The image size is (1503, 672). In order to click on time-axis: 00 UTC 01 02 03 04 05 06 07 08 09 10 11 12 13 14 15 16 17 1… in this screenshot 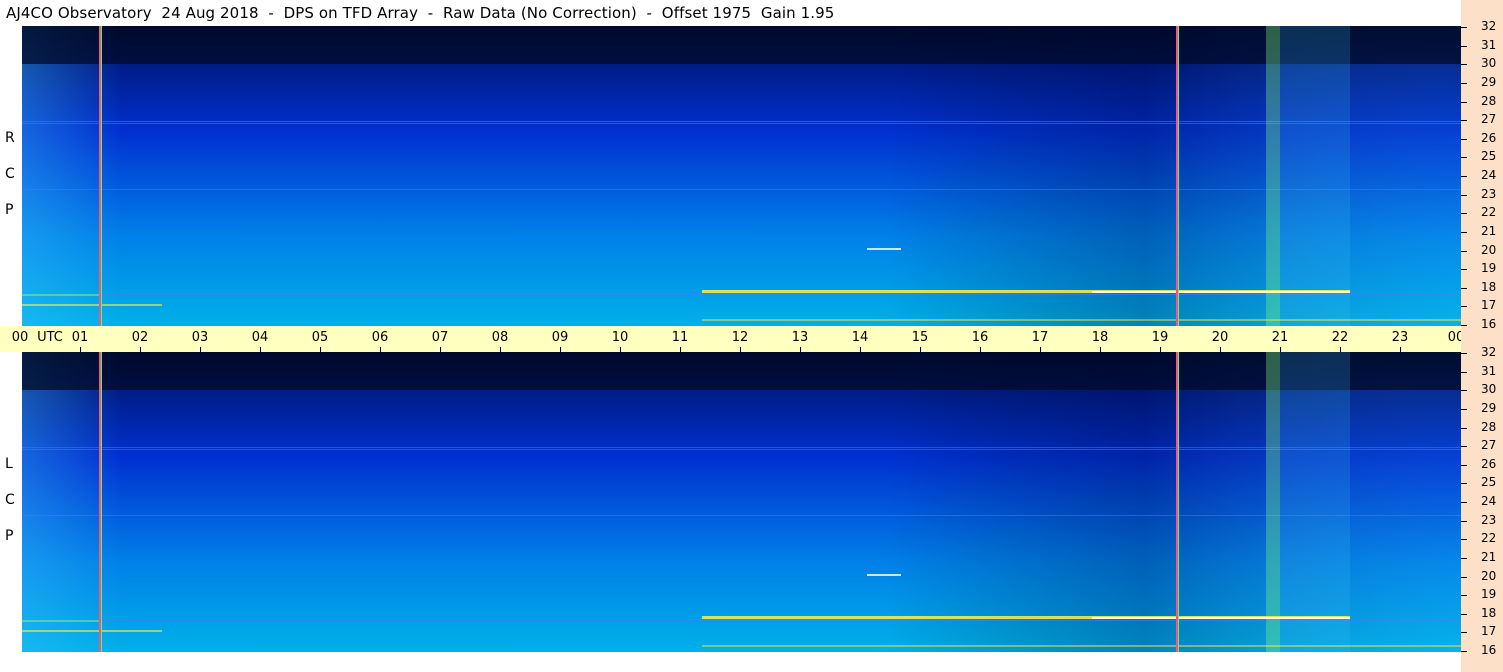, I will do `click(749, 339)`.